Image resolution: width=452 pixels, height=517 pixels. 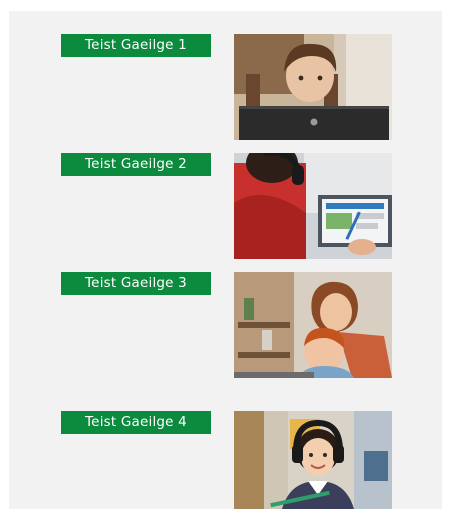 What do you see at coordinates (313, 325) in the screenshot?
I see `mother-and-son-at-laptop-photo` at bounding box center [313, 325].